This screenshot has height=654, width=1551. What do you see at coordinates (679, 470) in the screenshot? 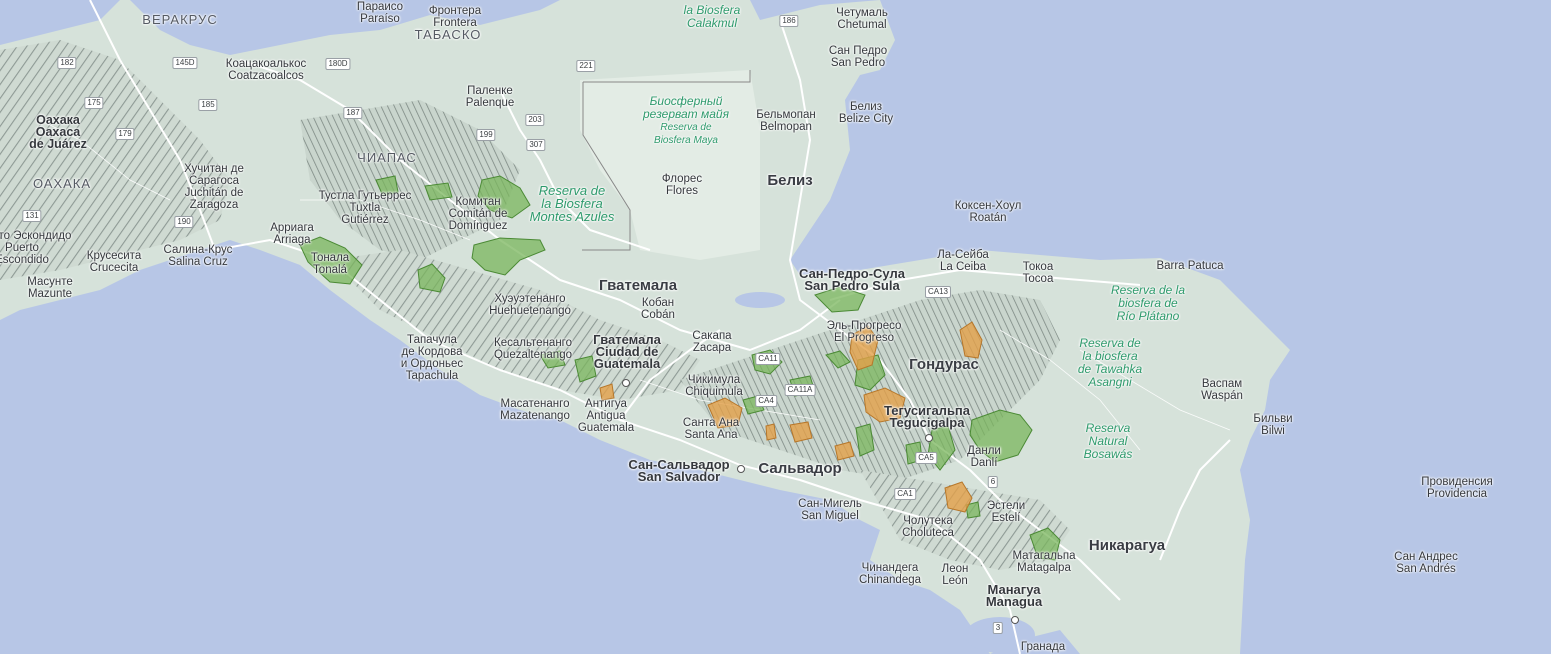
I see `city-label: Сан-Сальвадор San Salvador` at bounding box center [679, 470].